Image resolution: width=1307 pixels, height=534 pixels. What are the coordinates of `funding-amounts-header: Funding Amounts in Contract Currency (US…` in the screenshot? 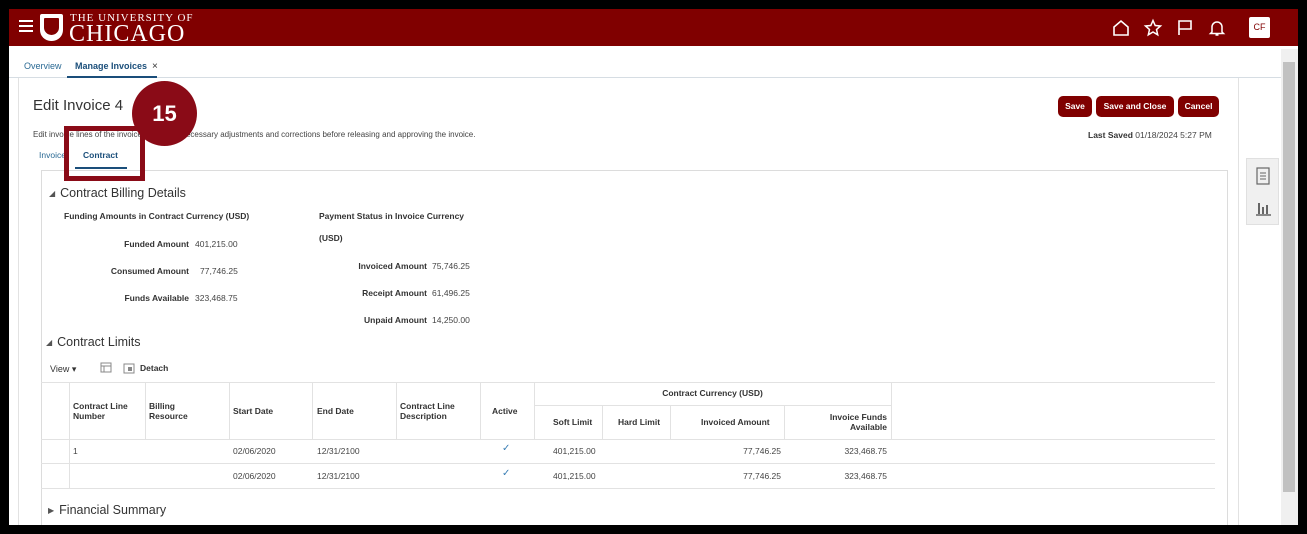 It's located at (157, 216).